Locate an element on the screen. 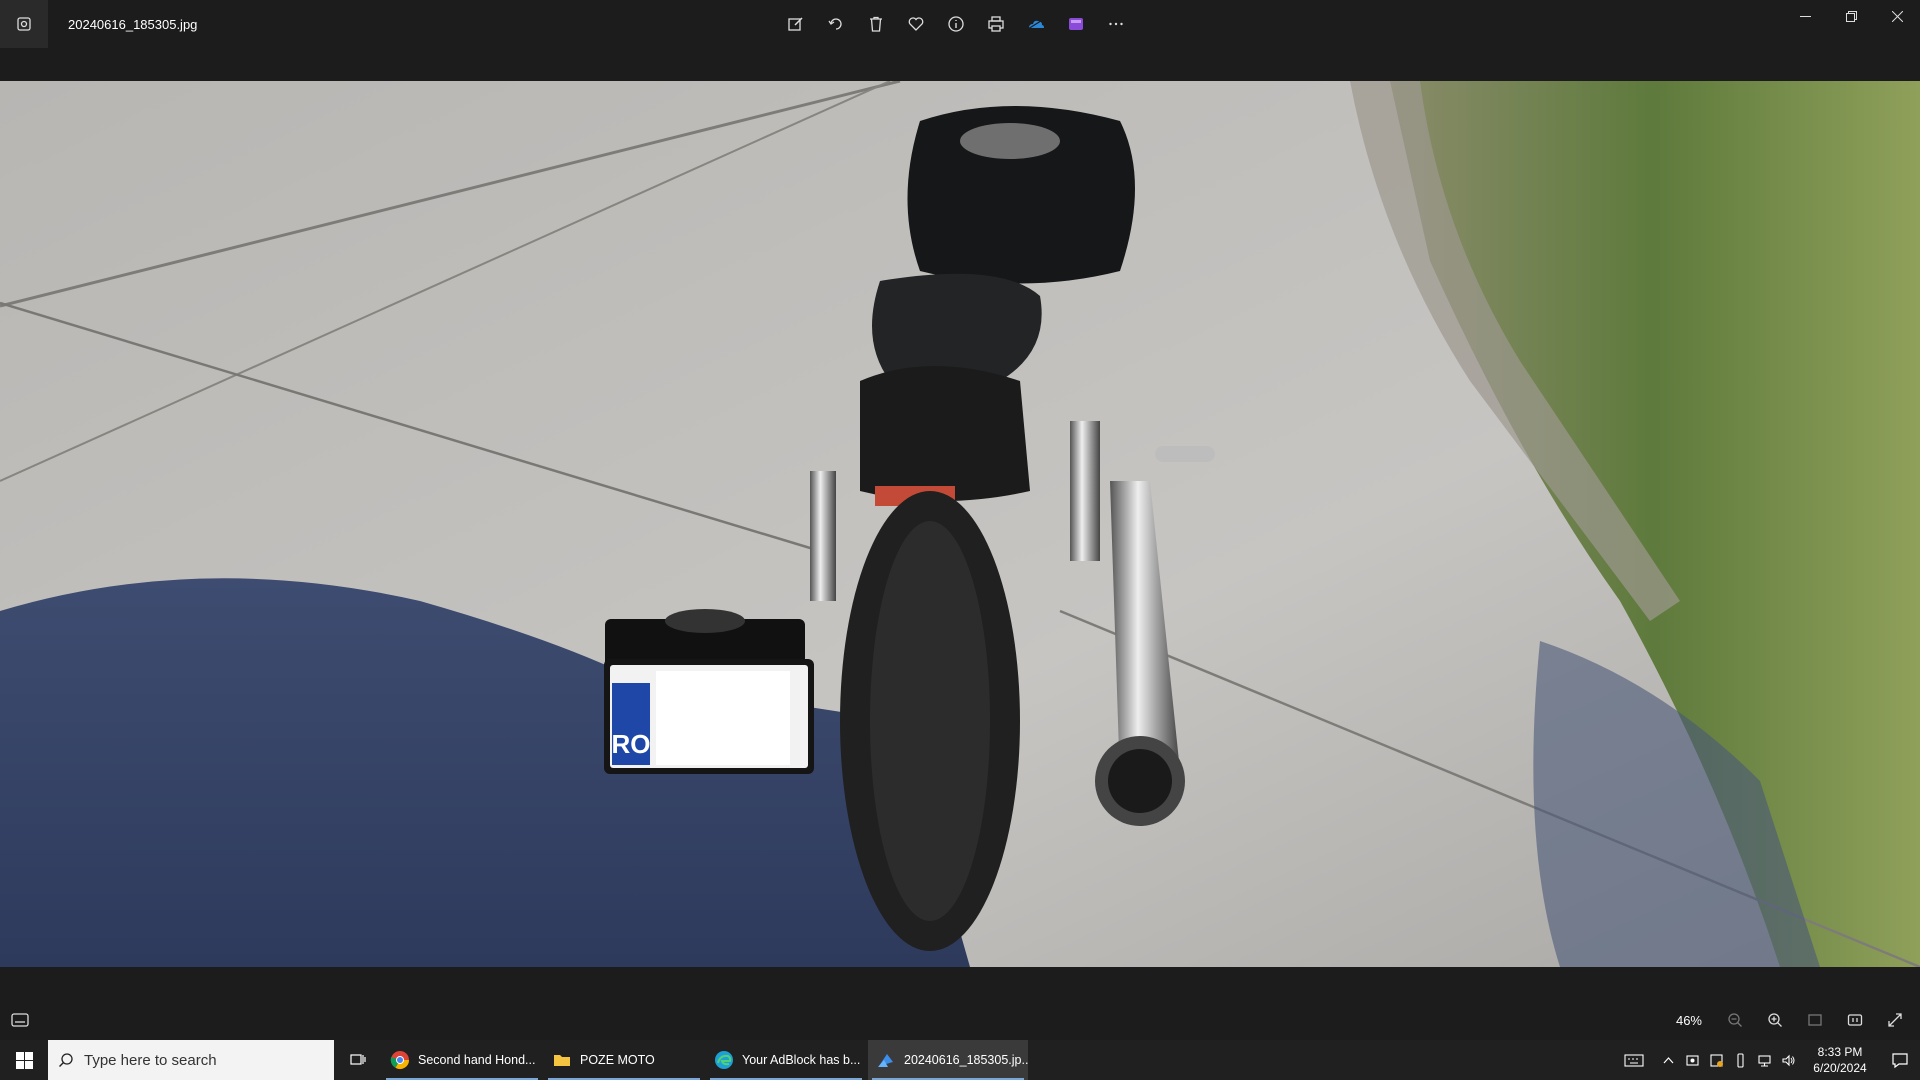 The width and height of the screenshot is (1920, 1080). zoom-in-icon is located at coordinates (1775, 1020).